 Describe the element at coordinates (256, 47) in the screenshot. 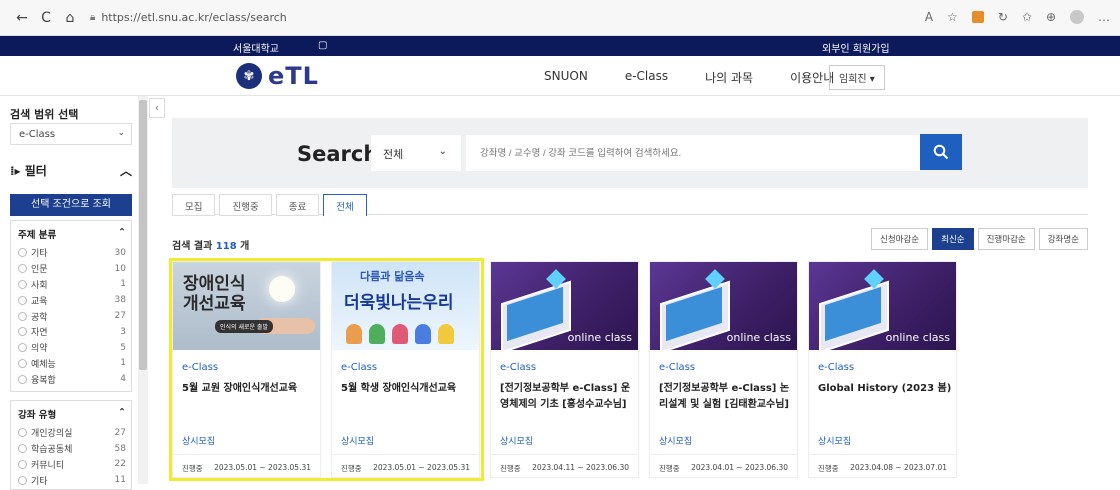

I see `university-link: 서울대학교` at that location.